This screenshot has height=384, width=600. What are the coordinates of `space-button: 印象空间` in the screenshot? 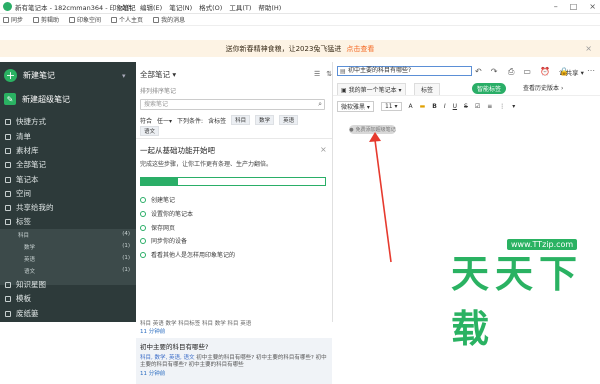 It's located at (88, 19).